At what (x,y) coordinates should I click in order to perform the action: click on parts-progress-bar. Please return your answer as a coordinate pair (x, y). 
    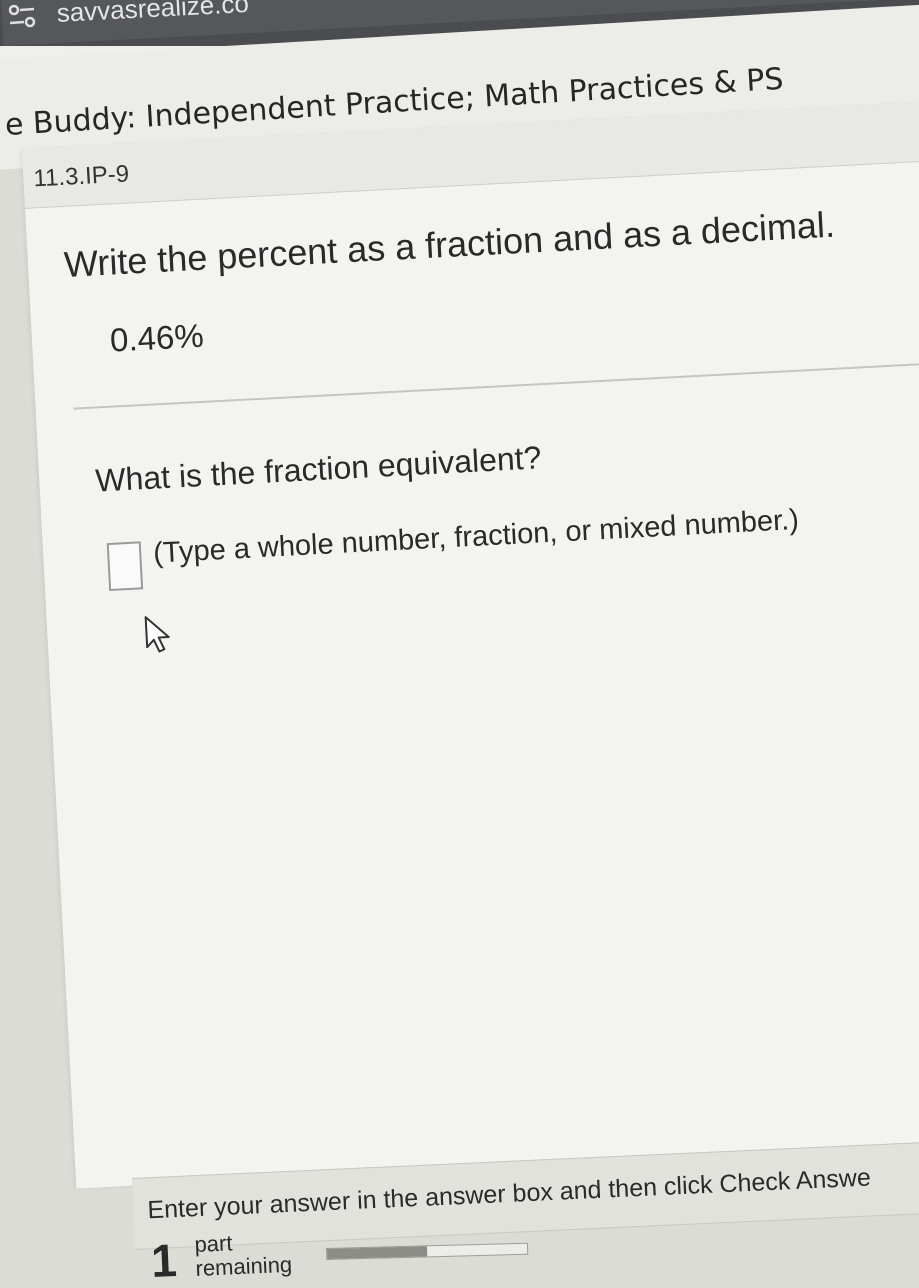
    Looking at the image, I should click on (427, 1251).